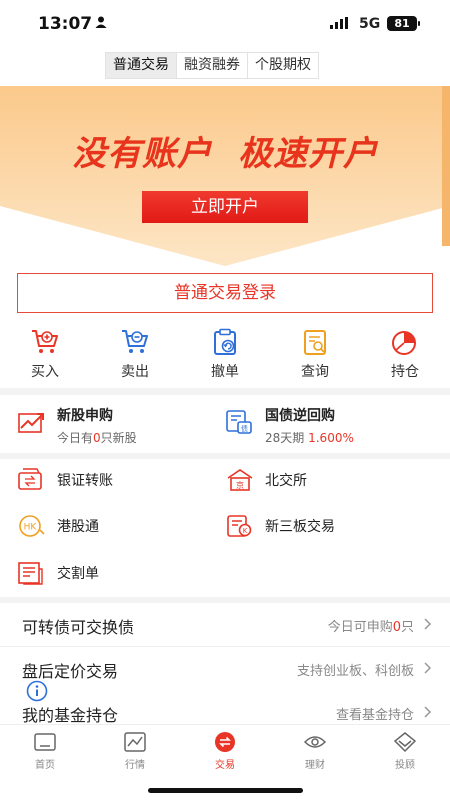  I want to click on settlement-statement-item: 交割单, so click(113, 574).